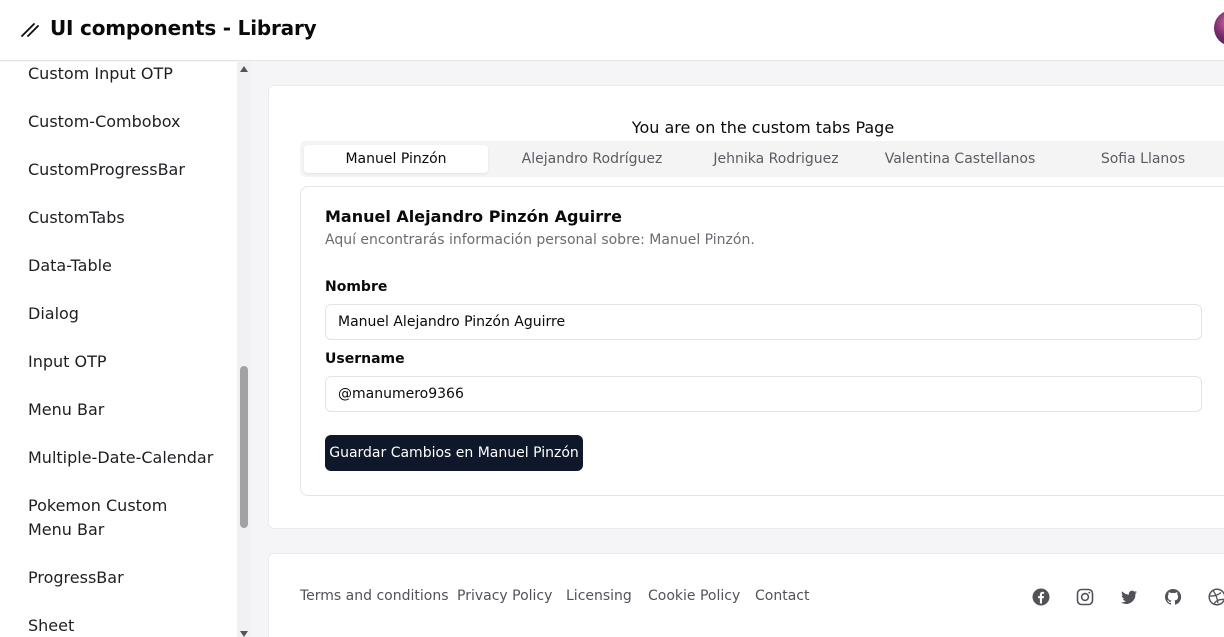 Image resolution: width=1224 pixels, height=637 pixels. What do you see at coordinates (1173, 597) in the screenshot?
I see `github-icon` at bounding box center [1173, 597].